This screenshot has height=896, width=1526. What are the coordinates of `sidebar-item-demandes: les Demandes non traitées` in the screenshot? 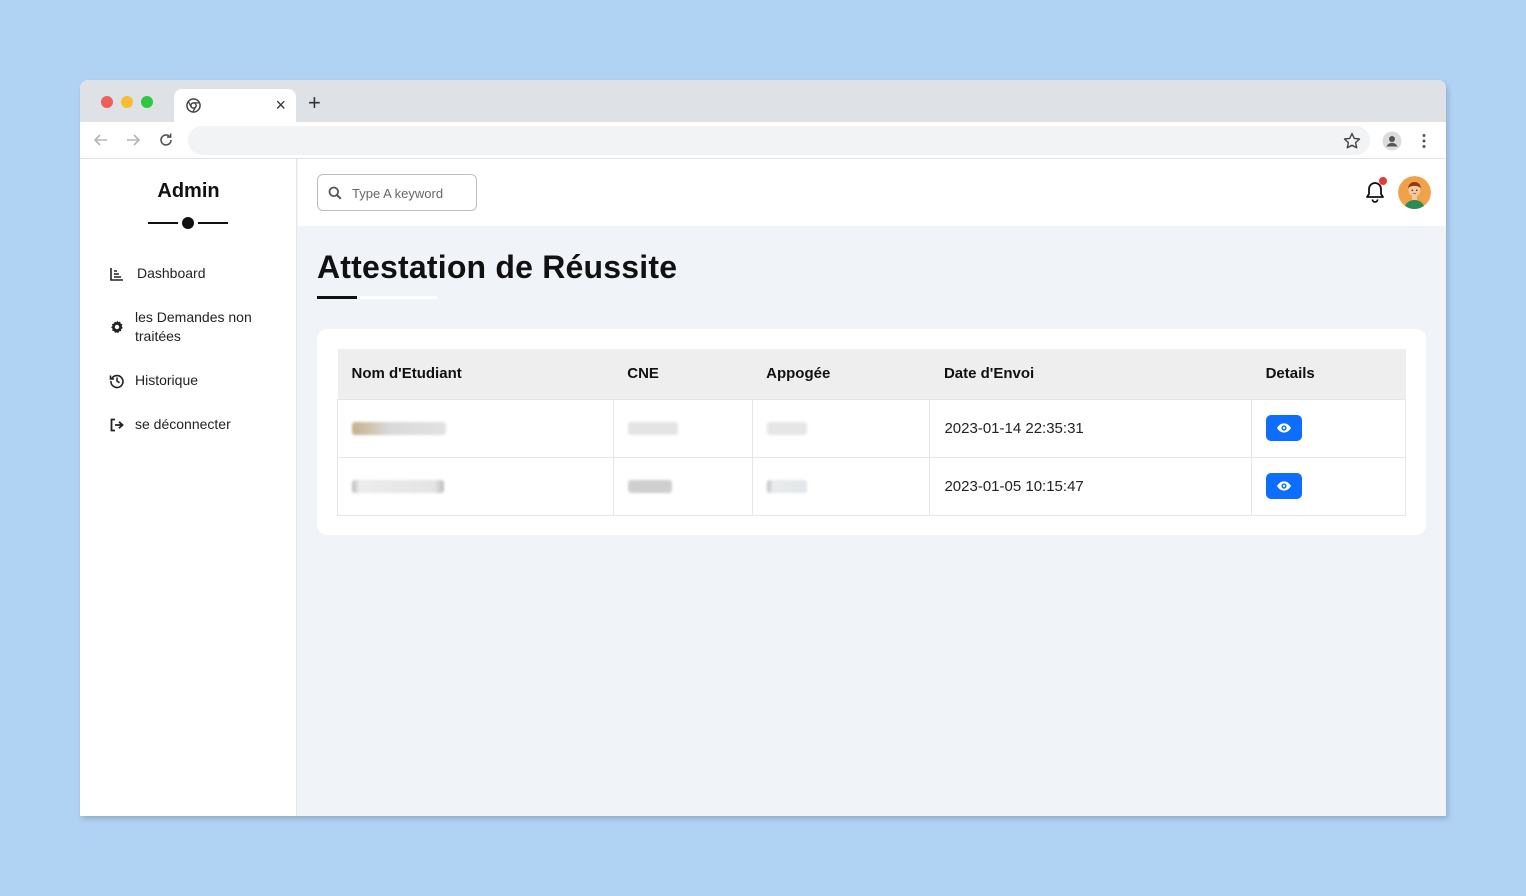 It's located at (194, 327).